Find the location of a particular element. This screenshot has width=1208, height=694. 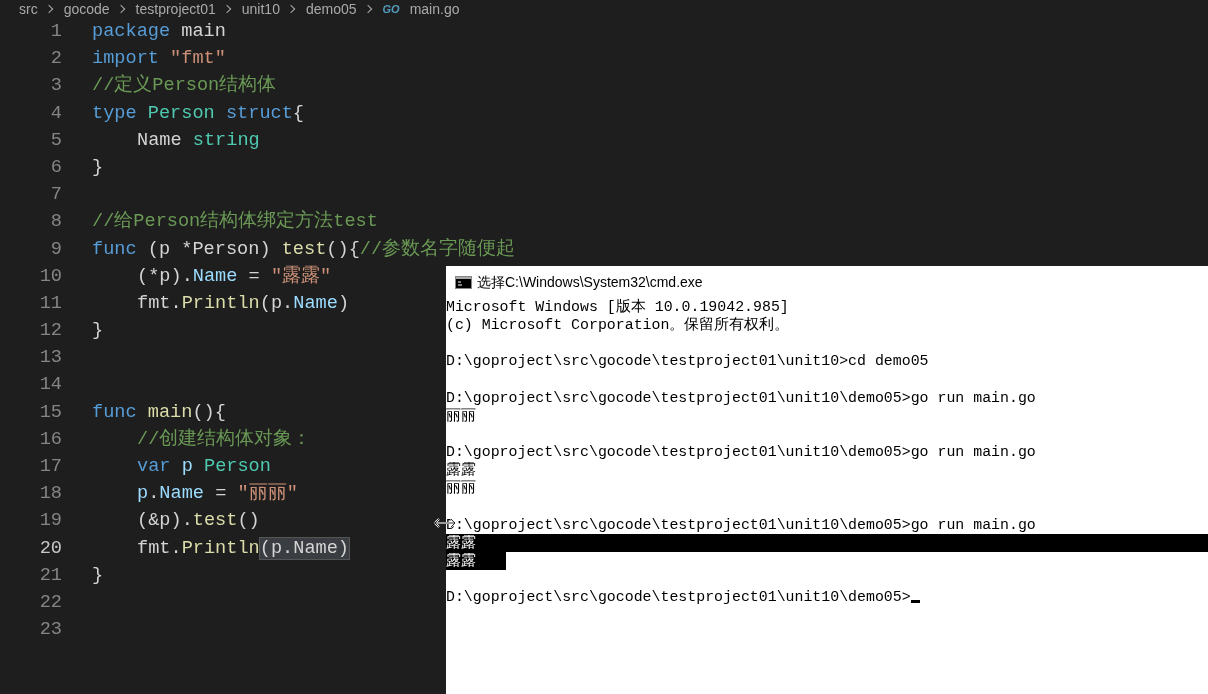

line-number: 23 is located at coordinates (50, 630).